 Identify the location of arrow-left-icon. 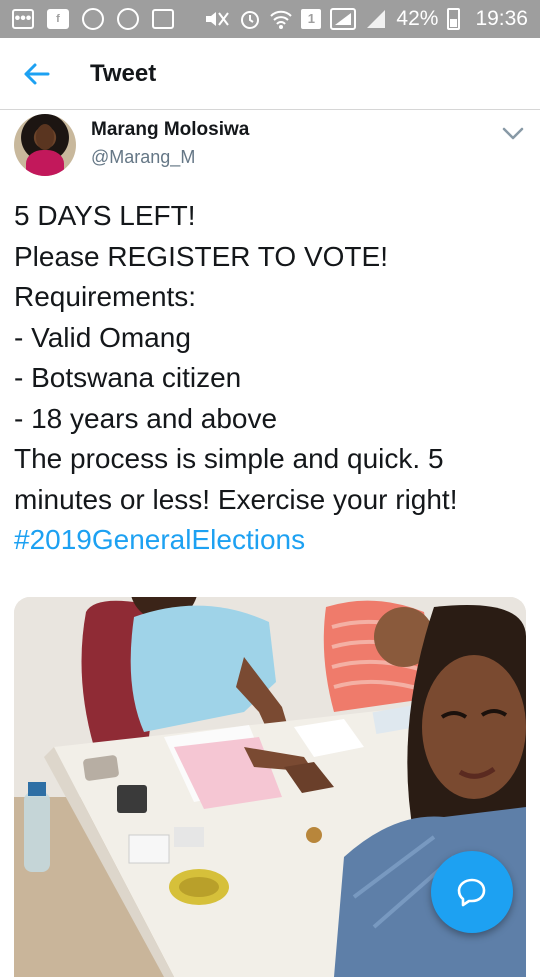
(37, 73).